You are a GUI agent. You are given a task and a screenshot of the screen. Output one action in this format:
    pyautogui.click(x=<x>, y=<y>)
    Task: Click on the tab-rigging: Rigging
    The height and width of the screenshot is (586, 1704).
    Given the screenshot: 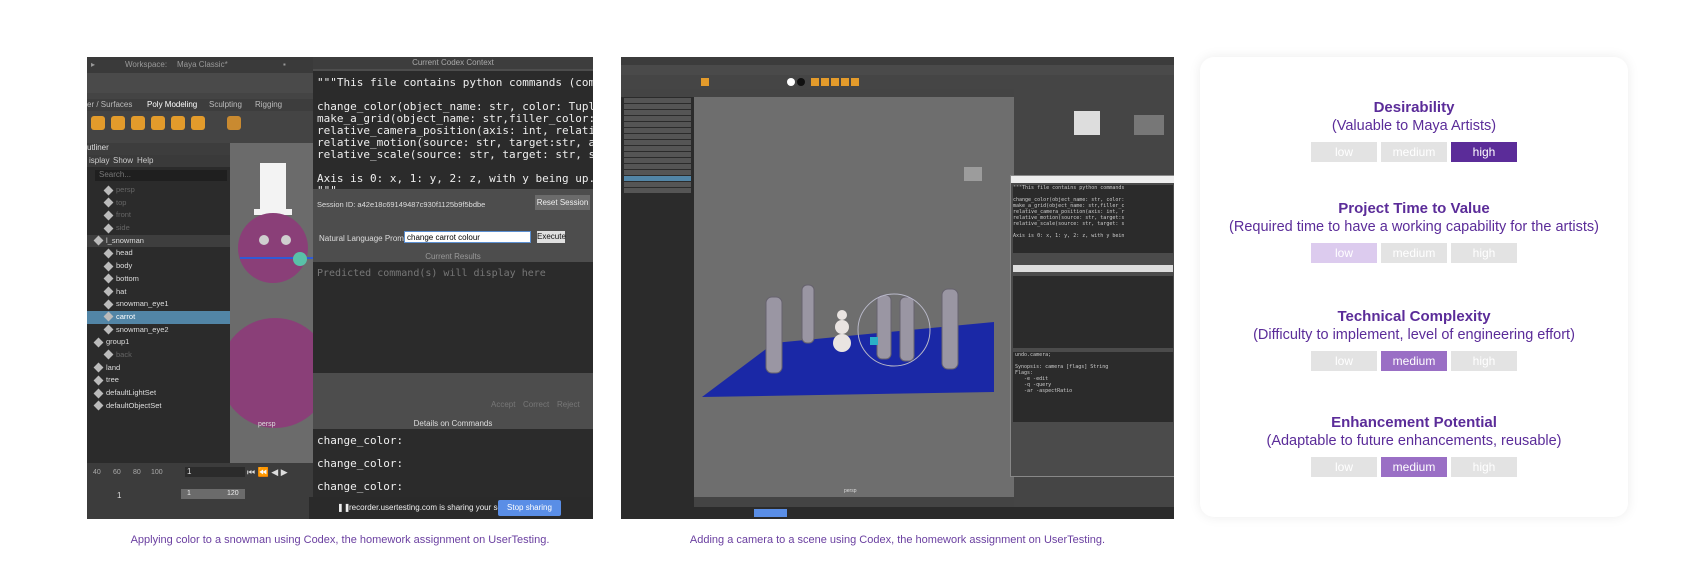 What is the action you would take?
    pyautogui.click(x=268, y=104)
    